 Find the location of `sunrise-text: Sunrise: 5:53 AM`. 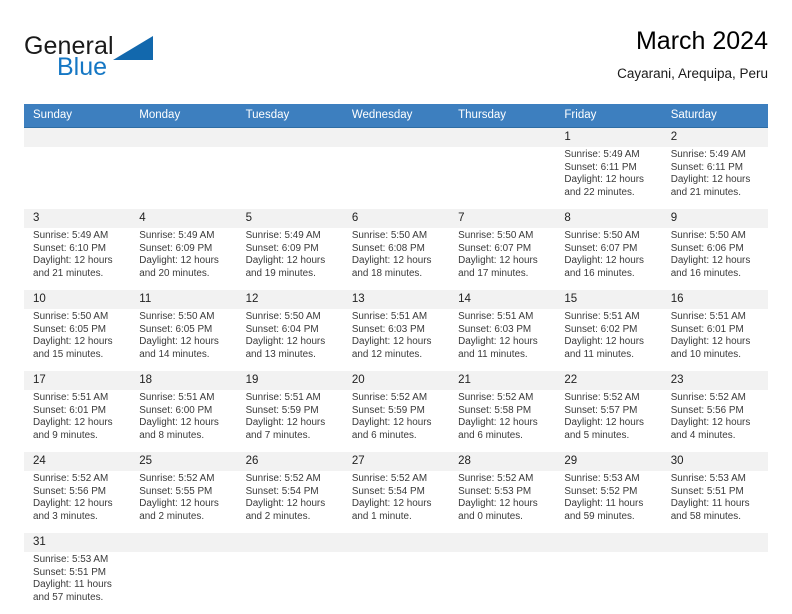

sunrise-text: Sunrise: 5:53 AM is located at coordinates (716, 479).